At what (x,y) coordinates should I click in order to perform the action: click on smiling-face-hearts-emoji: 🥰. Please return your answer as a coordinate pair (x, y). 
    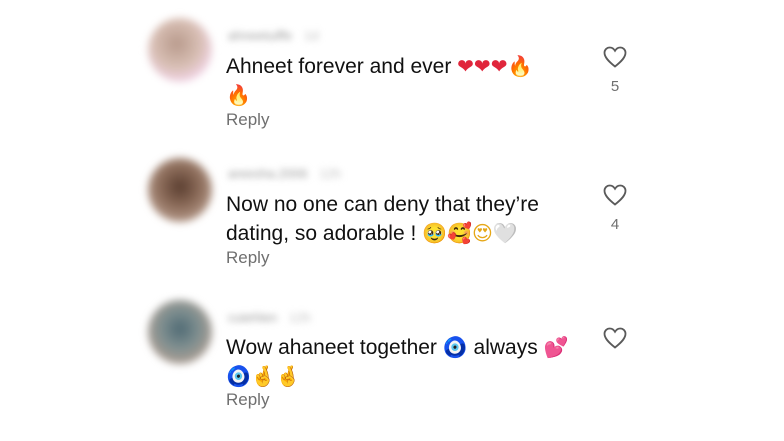
    Looking at the image, I should click on (459, 233).